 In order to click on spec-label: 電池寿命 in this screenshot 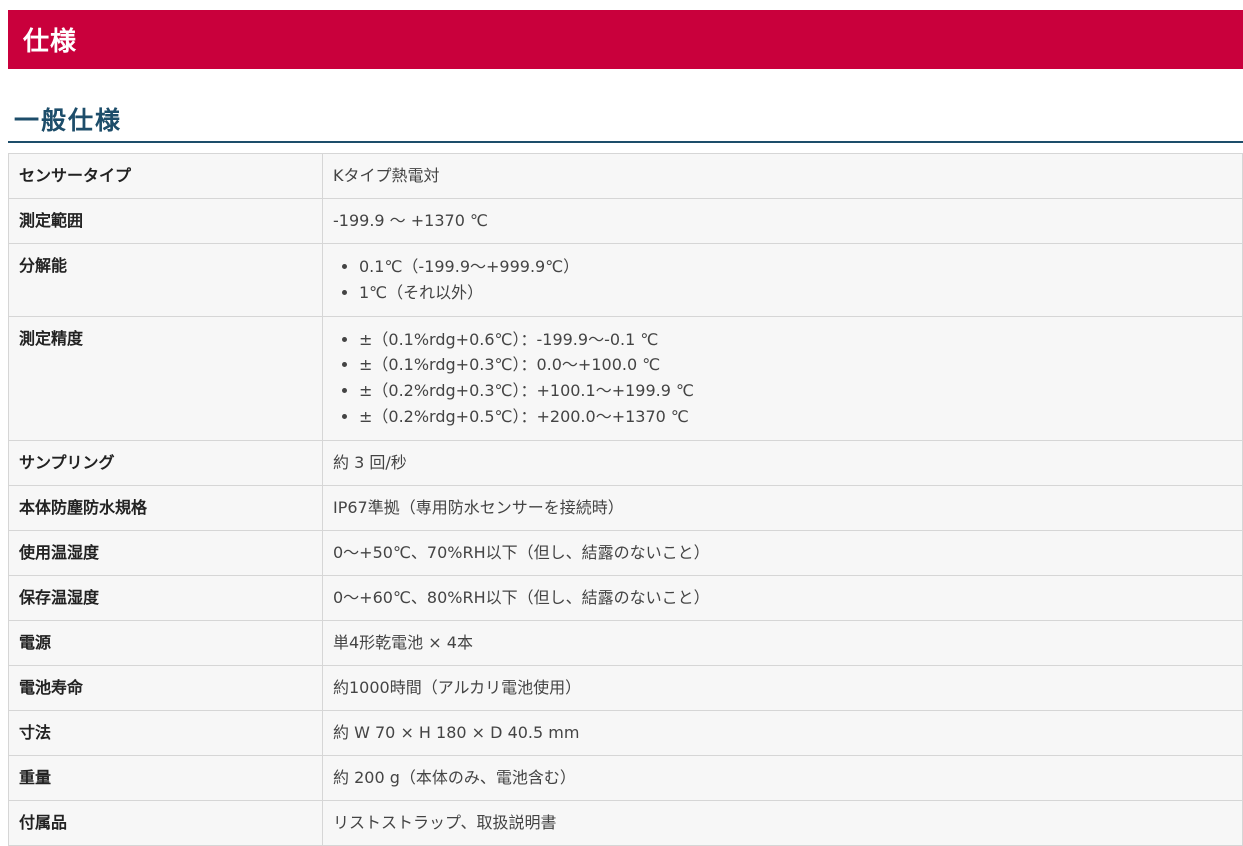, I will do `click(165, 687)`.